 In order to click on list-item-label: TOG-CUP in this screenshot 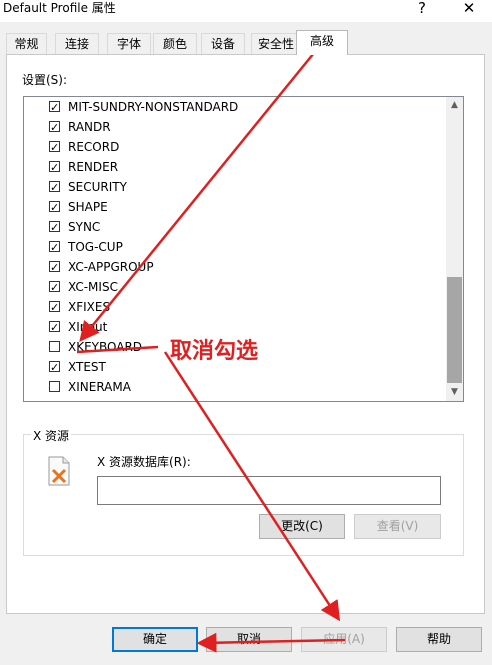, I will do `click(95, 247)`.